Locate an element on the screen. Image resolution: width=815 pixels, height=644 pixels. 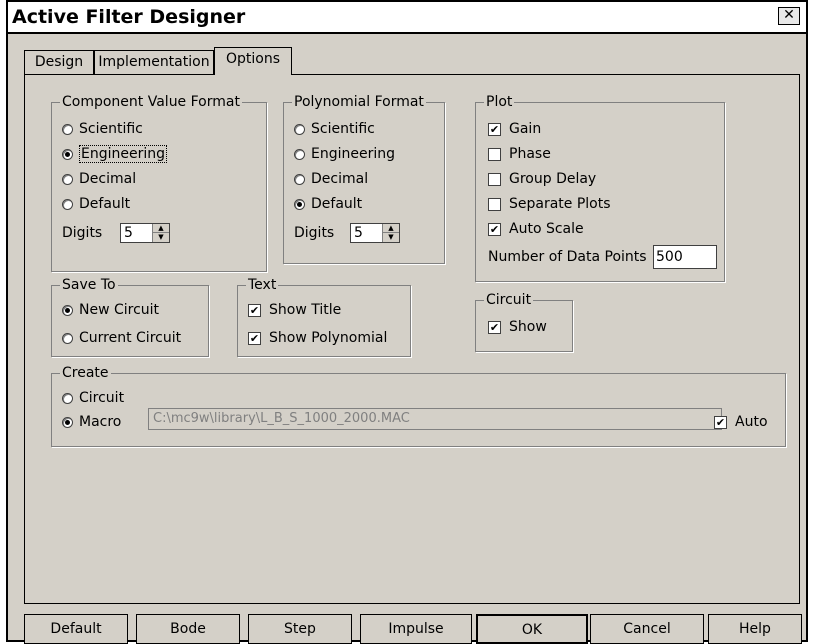
polynomial-radio-engineering: Engineering is located at coordinates (344, 154).